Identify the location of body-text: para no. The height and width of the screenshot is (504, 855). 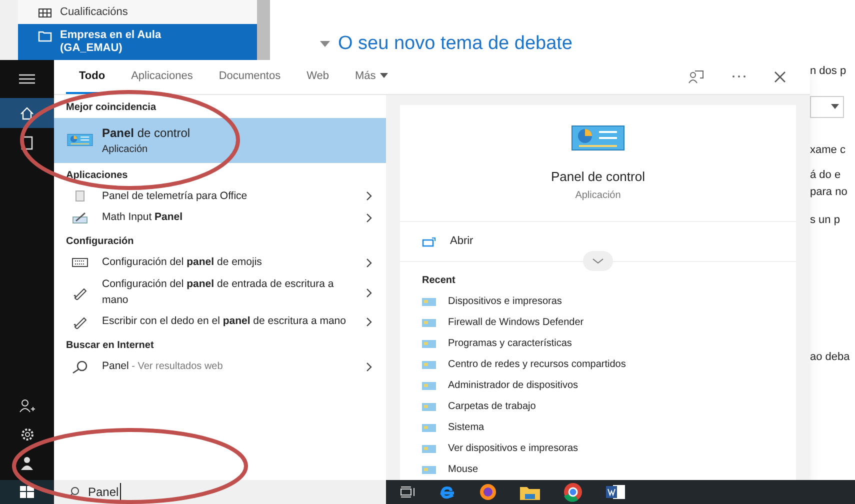
(829, 192).